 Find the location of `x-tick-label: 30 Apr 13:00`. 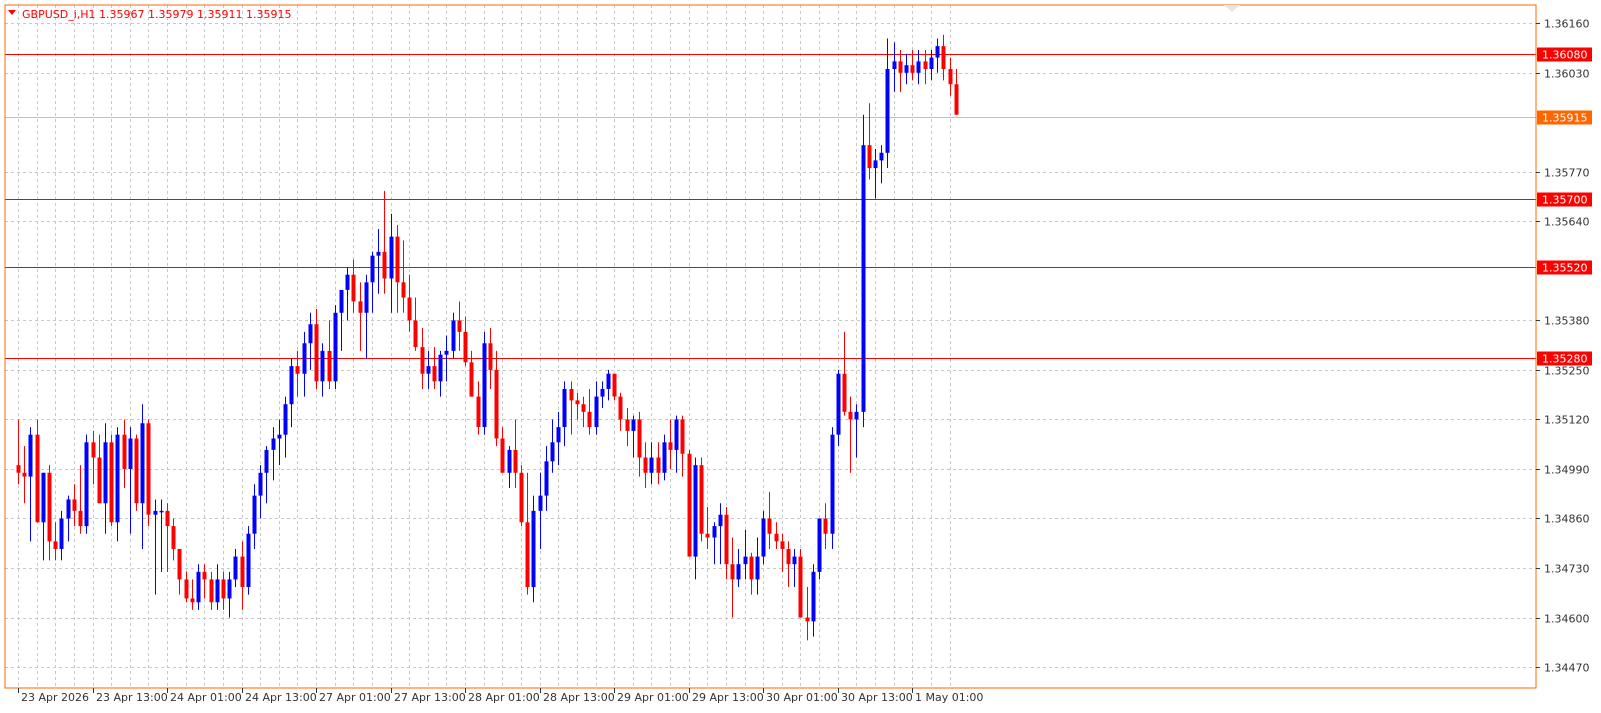

x-tick-label: 30 Apr 13:00 is located at coordinates (877, 697).